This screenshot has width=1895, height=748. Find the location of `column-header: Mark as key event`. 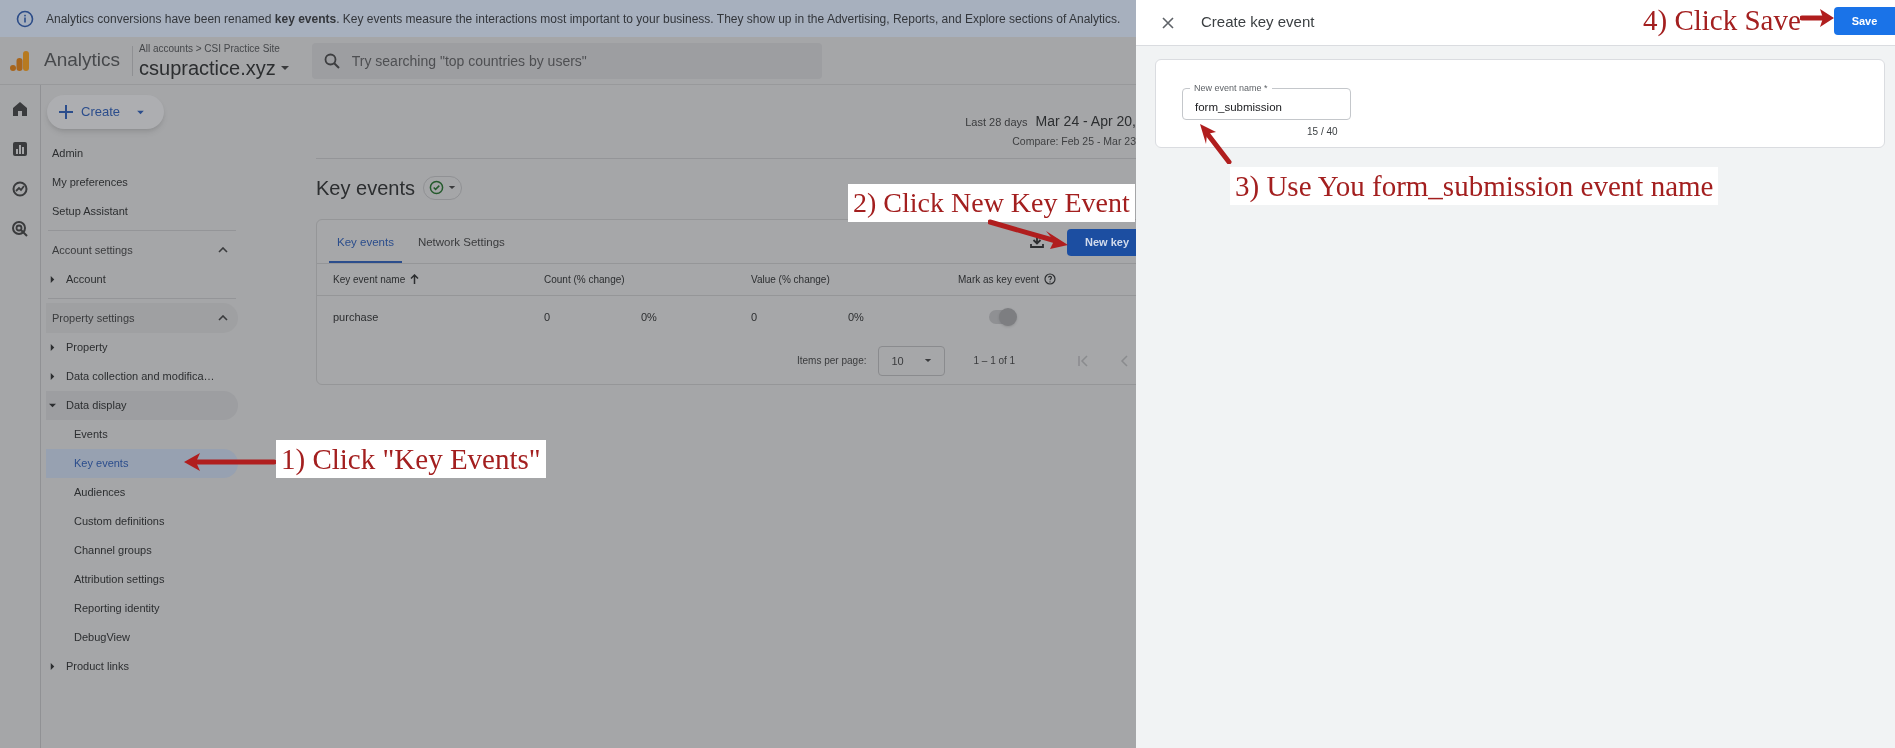

column-header: Mark as key event is located at coordinates (999, 279).